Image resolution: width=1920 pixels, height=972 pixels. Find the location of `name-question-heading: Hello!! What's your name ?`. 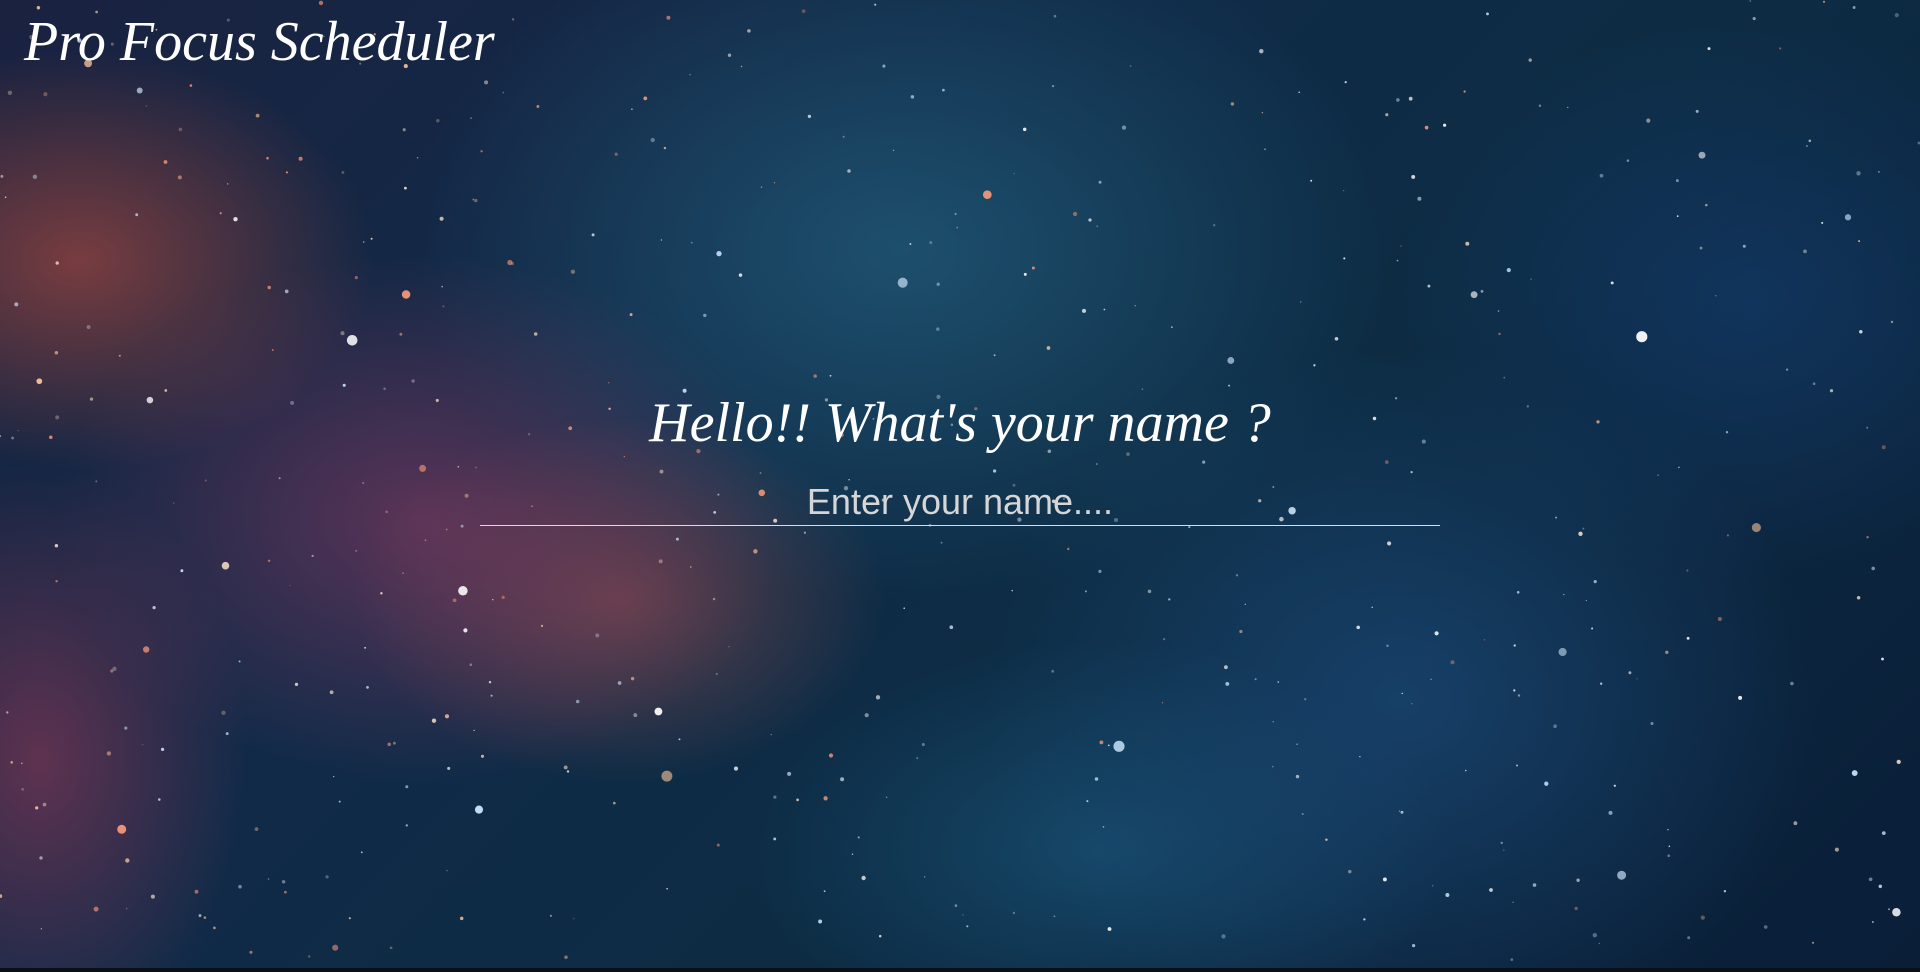

name-question-heading: Hello!! What's your name ? is located at coordinates (960, 423).